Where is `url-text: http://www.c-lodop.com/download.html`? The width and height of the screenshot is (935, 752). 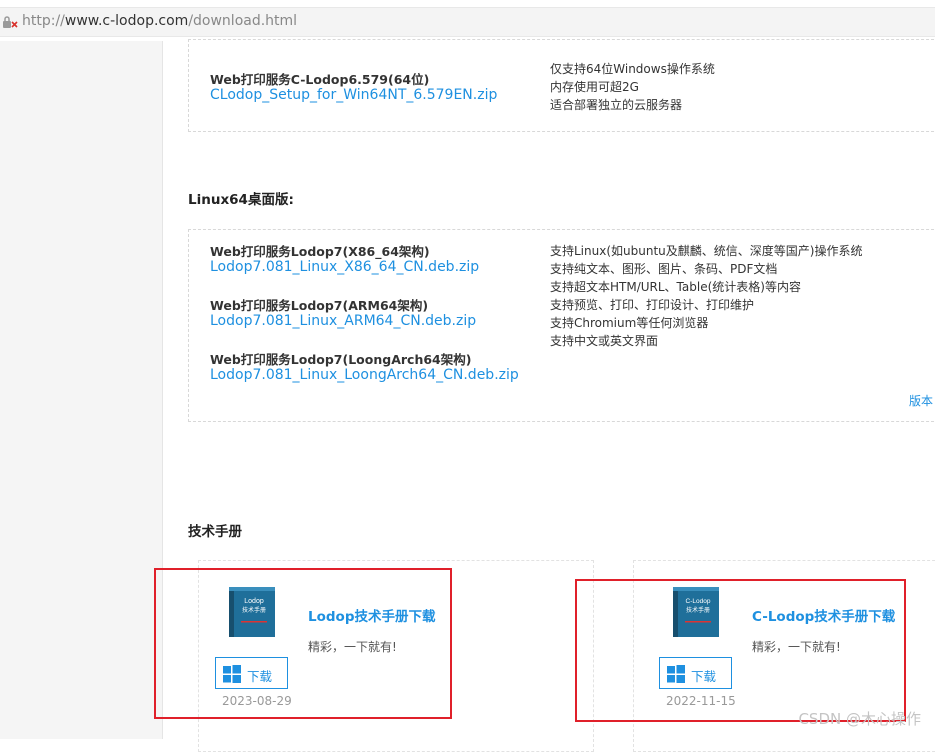 url-text: http://www.c-lodop.com/download.html is located at coordinates (159, 21).